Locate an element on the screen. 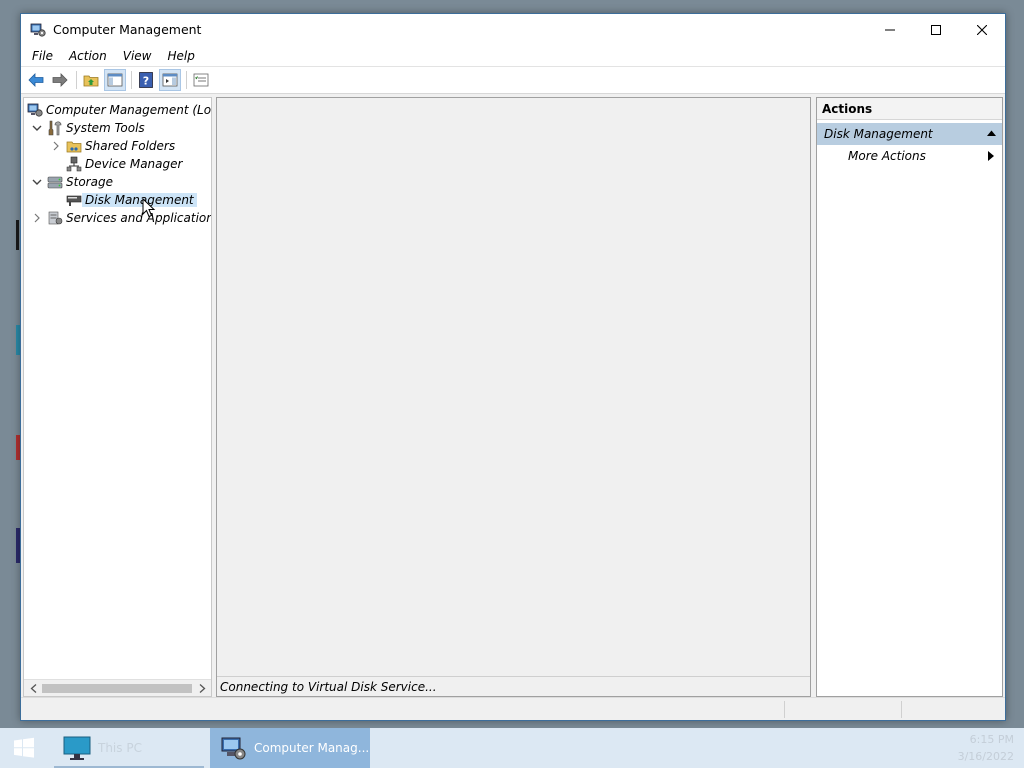 The height and width of the screenshot is (768, 1024). maximize-button is located at coordinates (936, 29).